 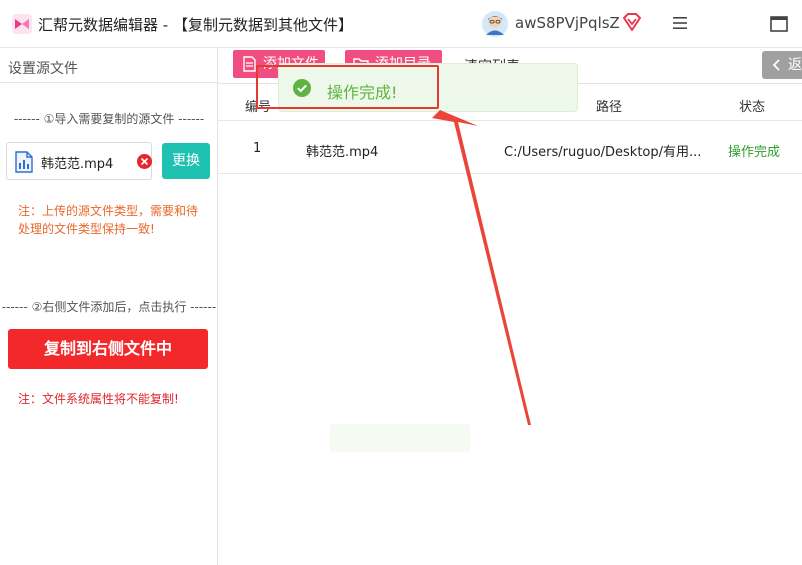 I want to click on table-row-divider, so click(x=510, y=173).